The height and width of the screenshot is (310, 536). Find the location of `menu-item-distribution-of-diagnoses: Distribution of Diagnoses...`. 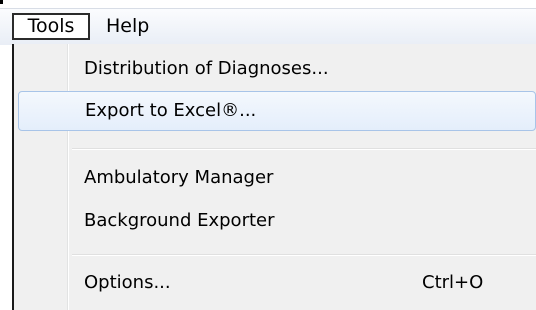

menu-item-distribution-of-diagnoses: Distribution of Diagnoses... is located at coordinates (277, 70).